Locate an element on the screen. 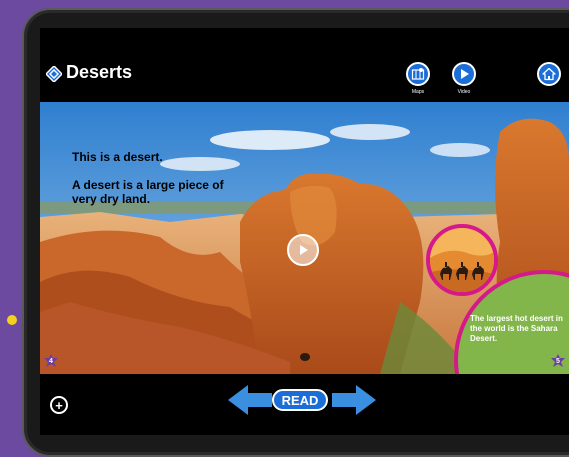 This screenshot has width=569, height=457. audio-play-button is located at coordinates (303, 250).